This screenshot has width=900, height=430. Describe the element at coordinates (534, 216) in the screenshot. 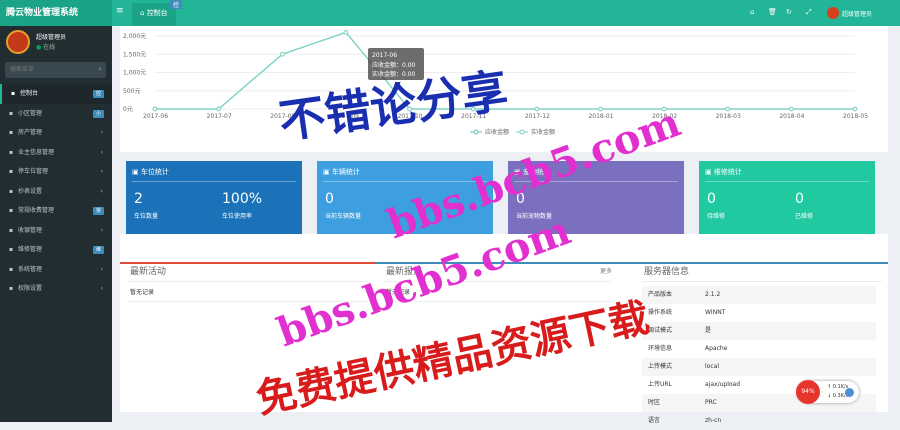

I see `stat-label: 当前宠物数量` at that location.